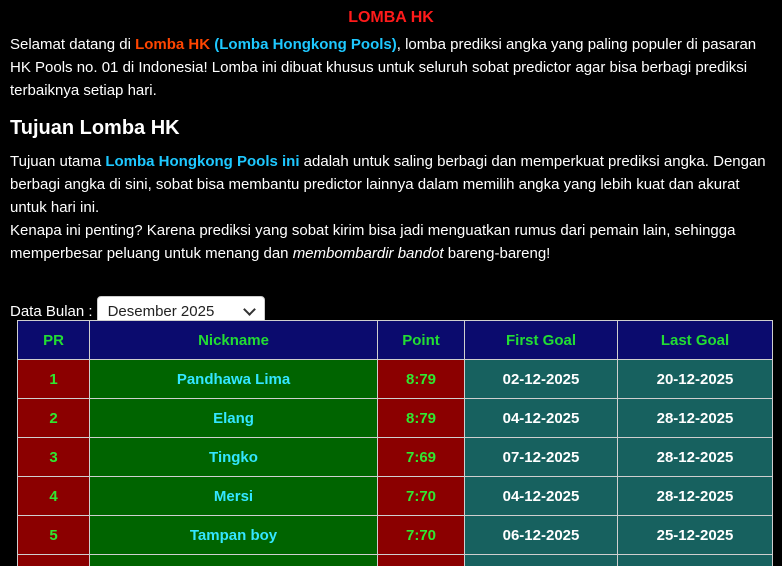 This screenshot has width=782, height=566. I want to click on purpose-text: Tujuan utama, so click(58, 161).